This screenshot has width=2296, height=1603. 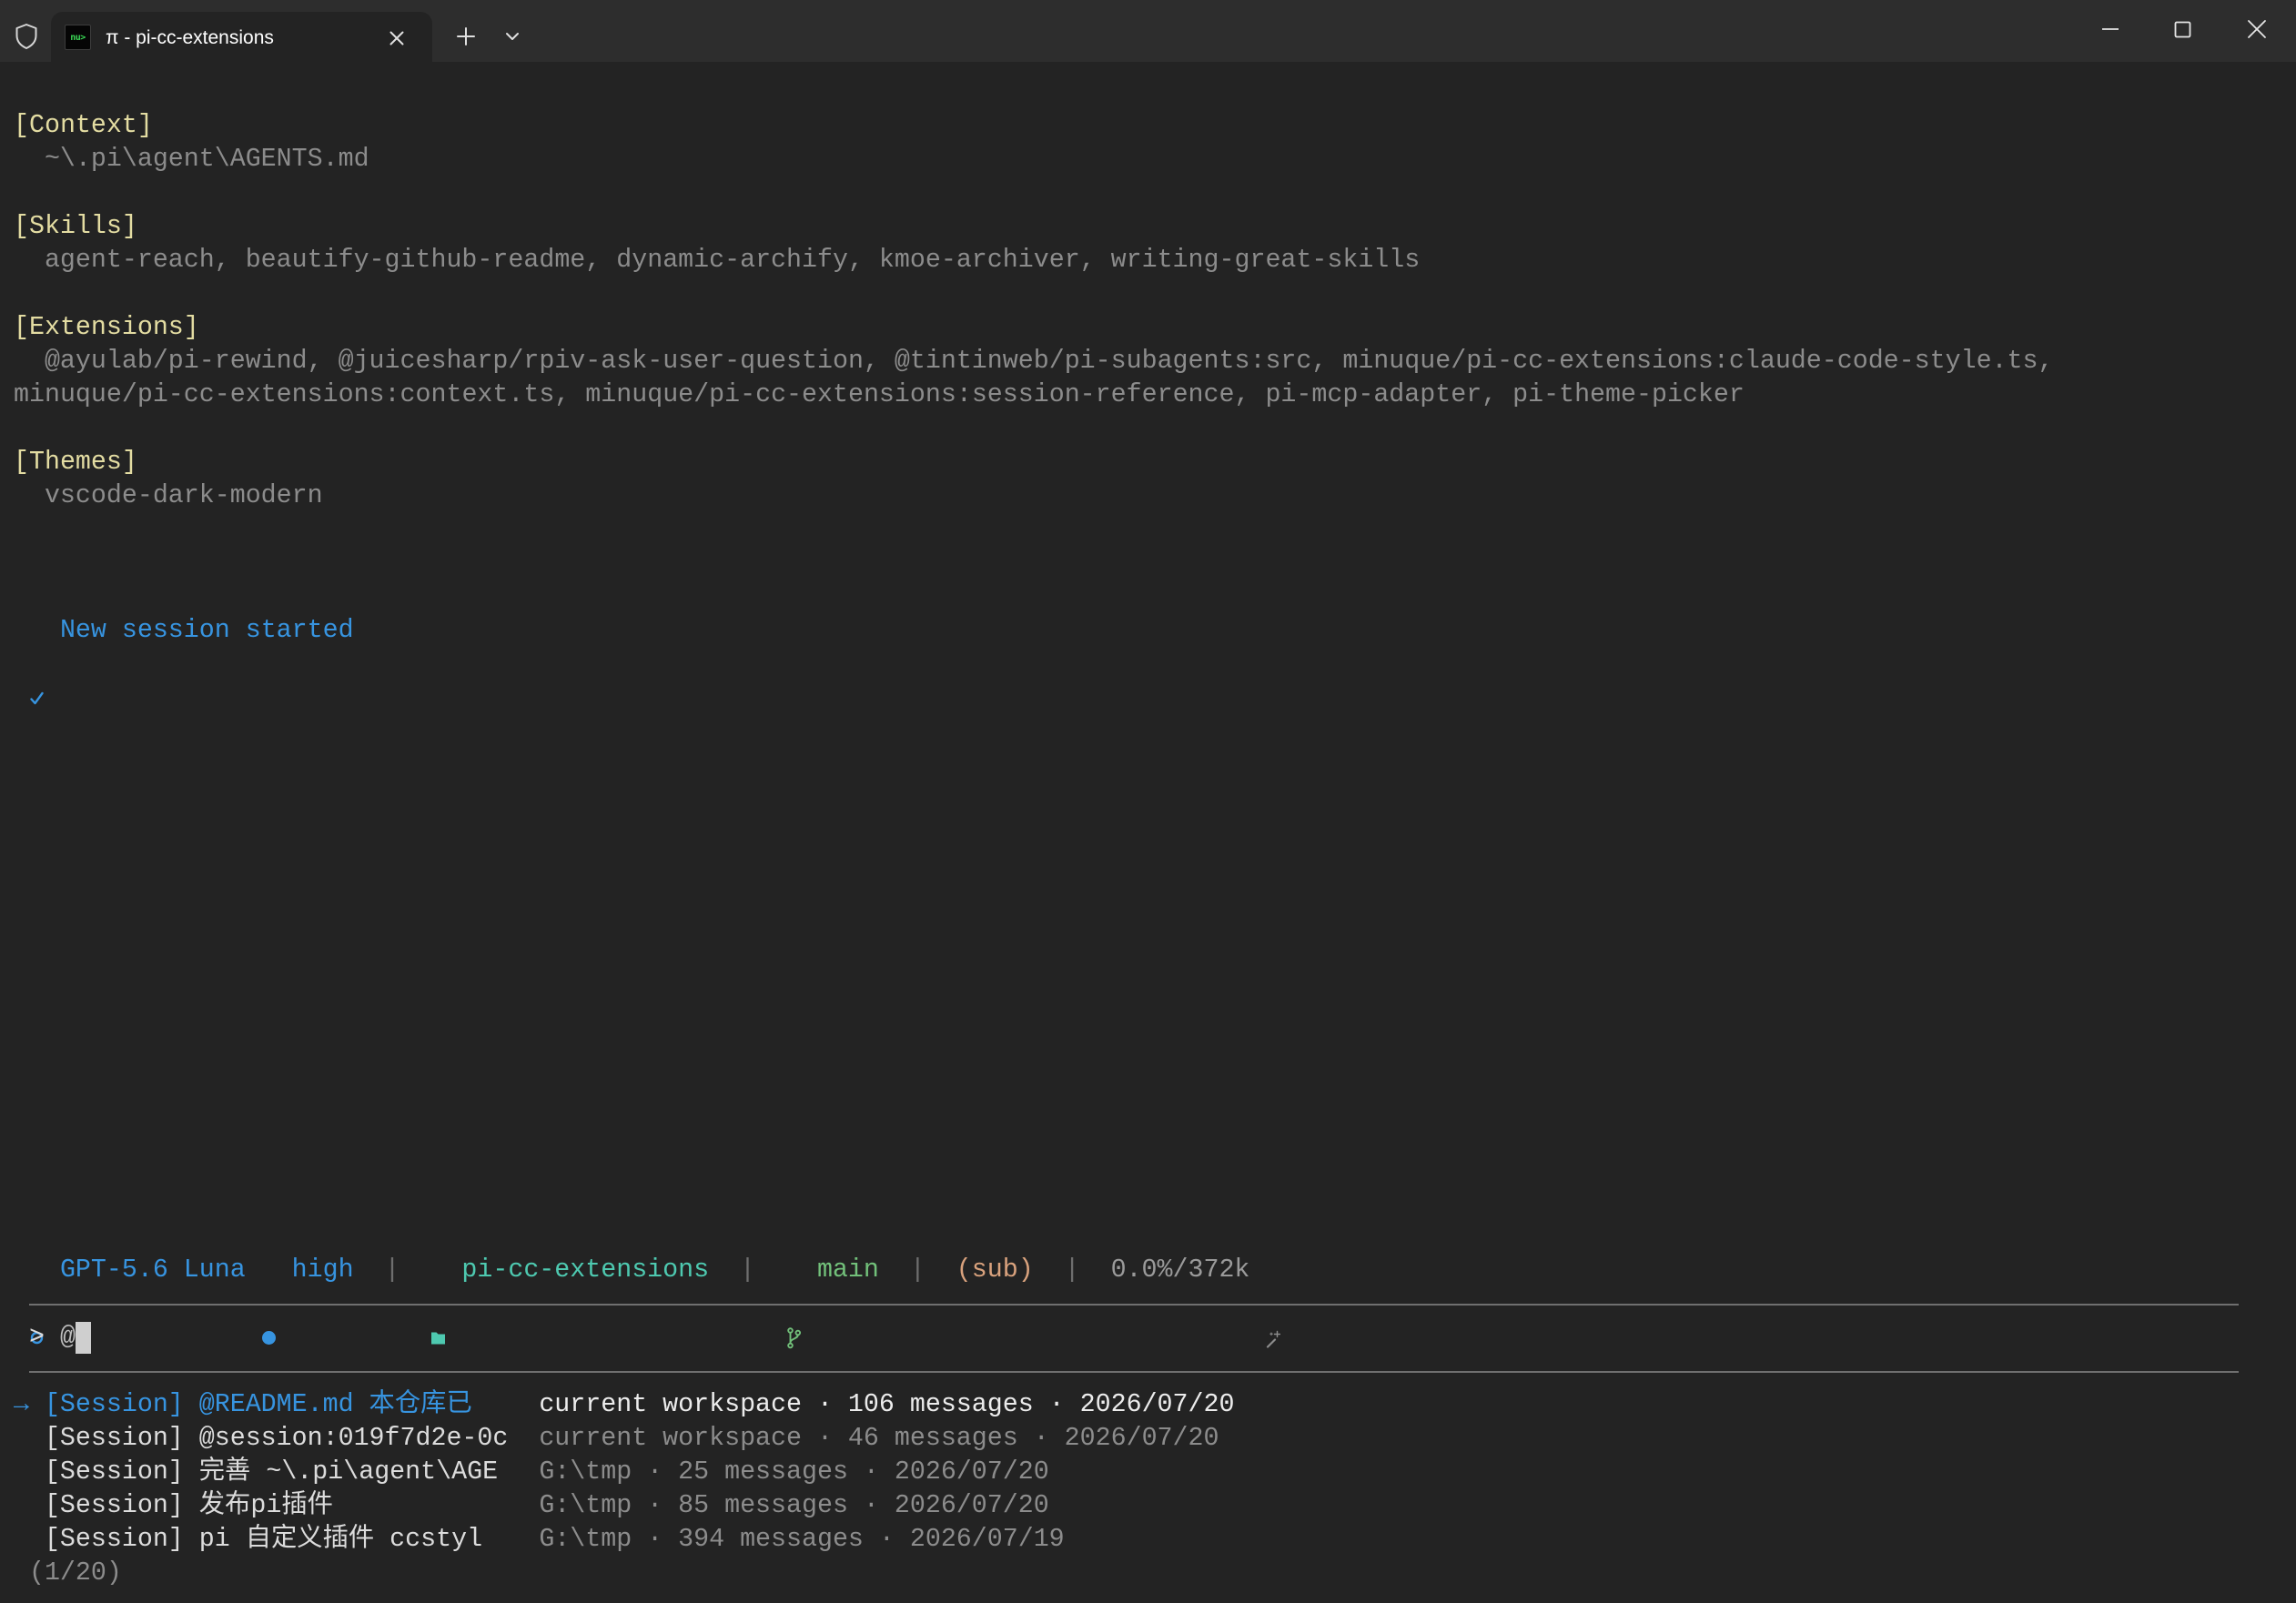 I want to click on chevron-down-icon, so click(x=512, y=36).